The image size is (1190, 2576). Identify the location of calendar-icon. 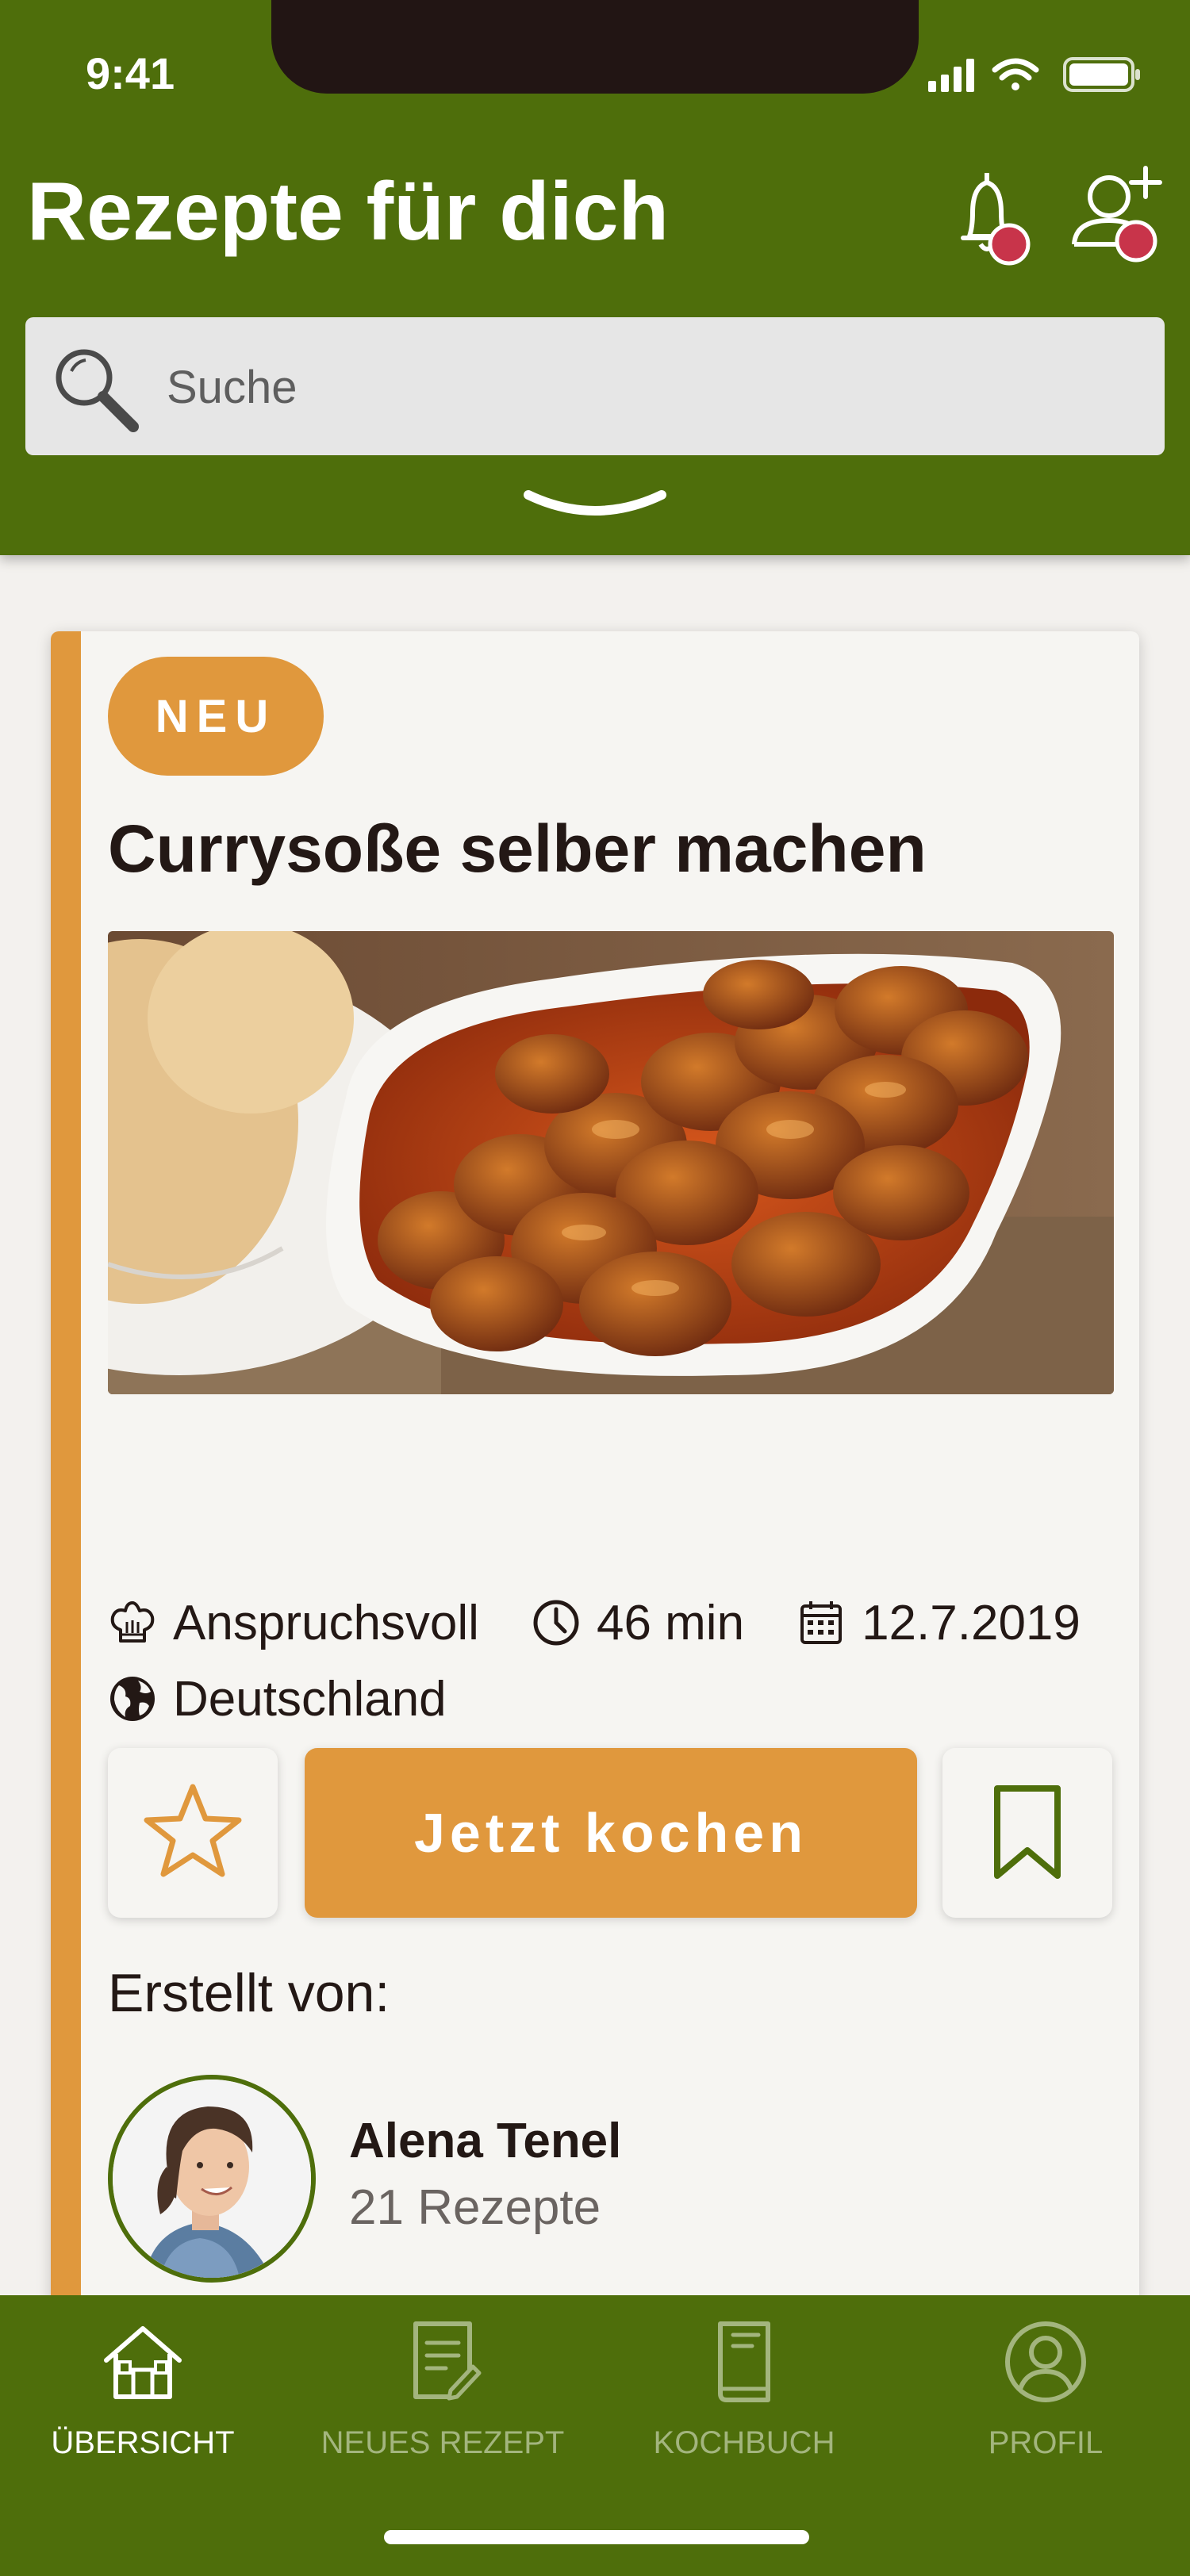
(821, 1623).